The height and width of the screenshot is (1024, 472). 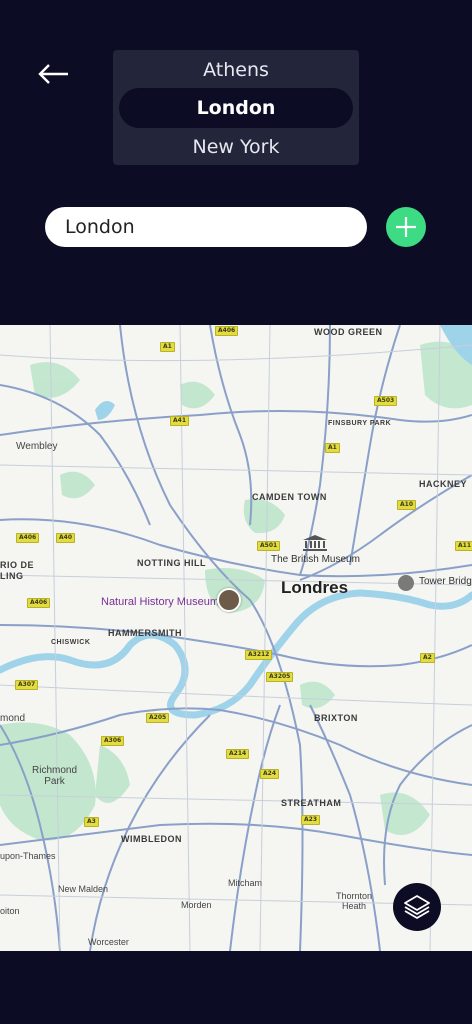 What do you see at coordinates (151, 839) in the screenshot?
I see `map-label-wimbledon: WIMBLEDON` at bounding box center [151, 839].